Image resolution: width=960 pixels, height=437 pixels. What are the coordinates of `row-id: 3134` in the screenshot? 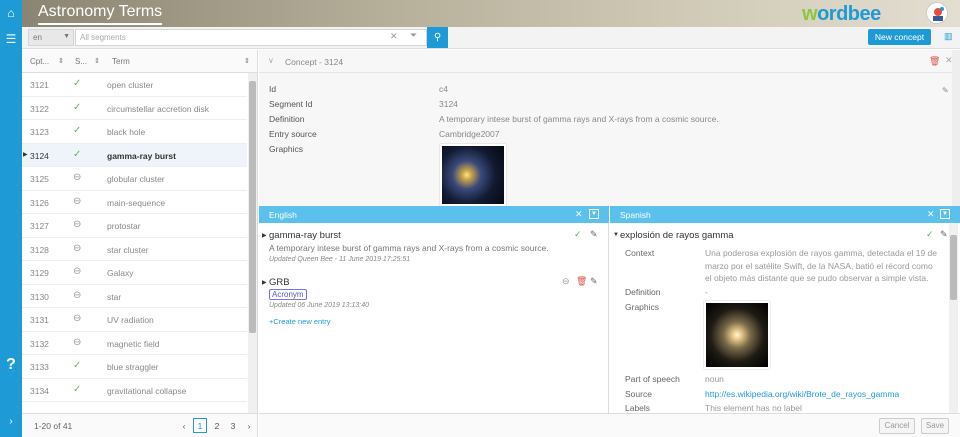 It's located at (39, 390).